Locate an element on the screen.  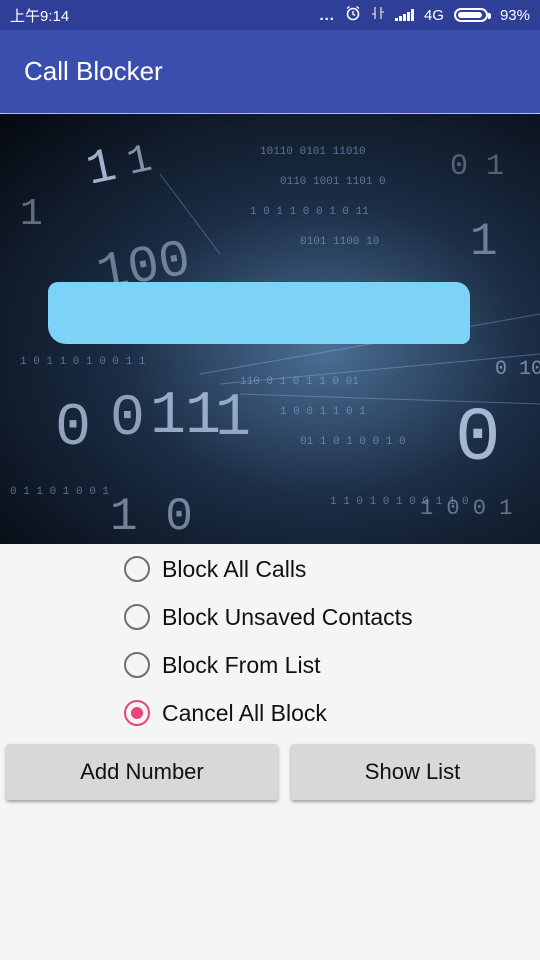
svg-text: 1 0 1 1 0 0 1 0 11 is located at coordinates (309, 212).